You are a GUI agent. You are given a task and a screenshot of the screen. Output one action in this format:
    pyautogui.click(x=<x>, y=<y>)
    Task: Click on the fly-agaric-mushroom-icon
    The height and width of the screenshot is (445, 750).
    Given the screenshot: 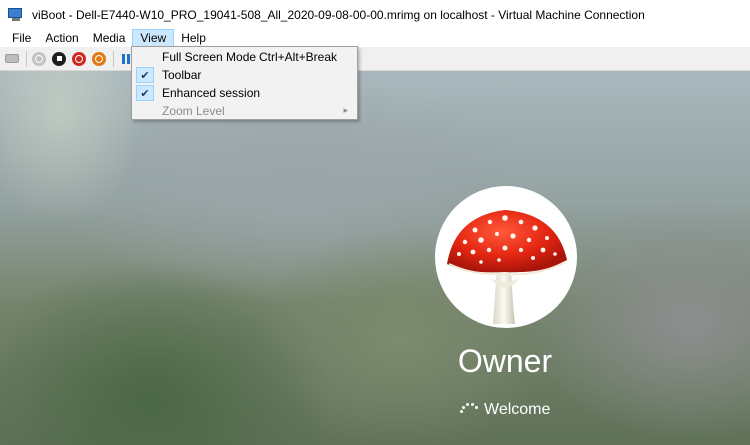 What is the action you would take?
    pyautogui.click(x=507, y=267)
    